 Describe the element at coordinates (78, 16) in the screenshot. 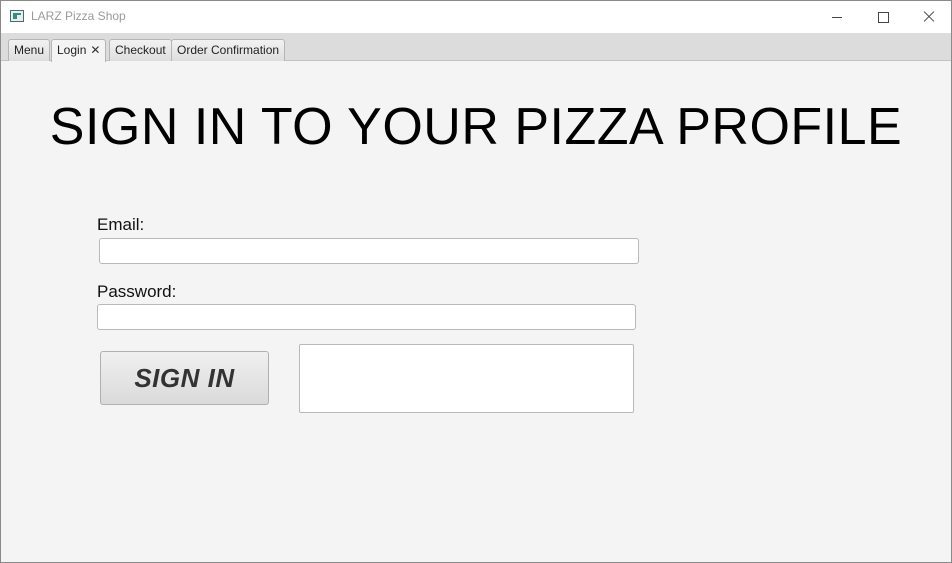

I see `window-title: LARZ Pizza Shop` at that location.